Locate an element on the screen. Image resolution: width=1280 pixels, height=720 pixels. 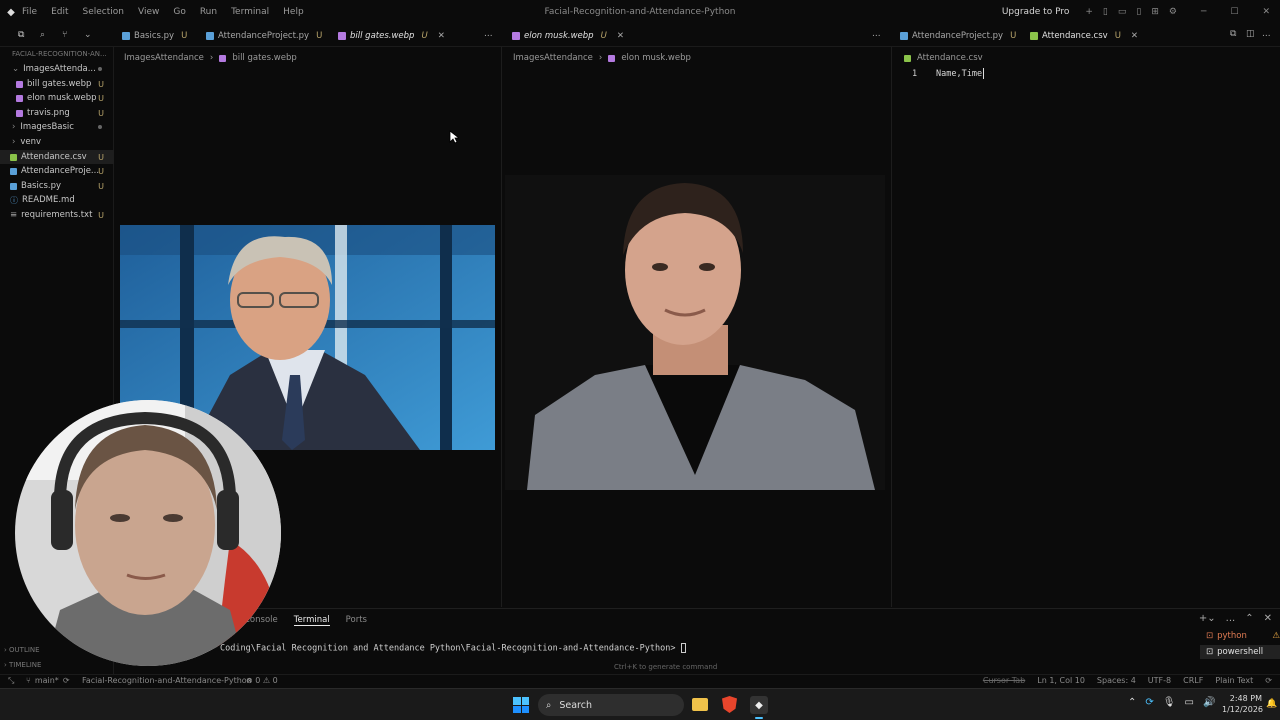
menu-file: File is located at coordinates (29, 12).